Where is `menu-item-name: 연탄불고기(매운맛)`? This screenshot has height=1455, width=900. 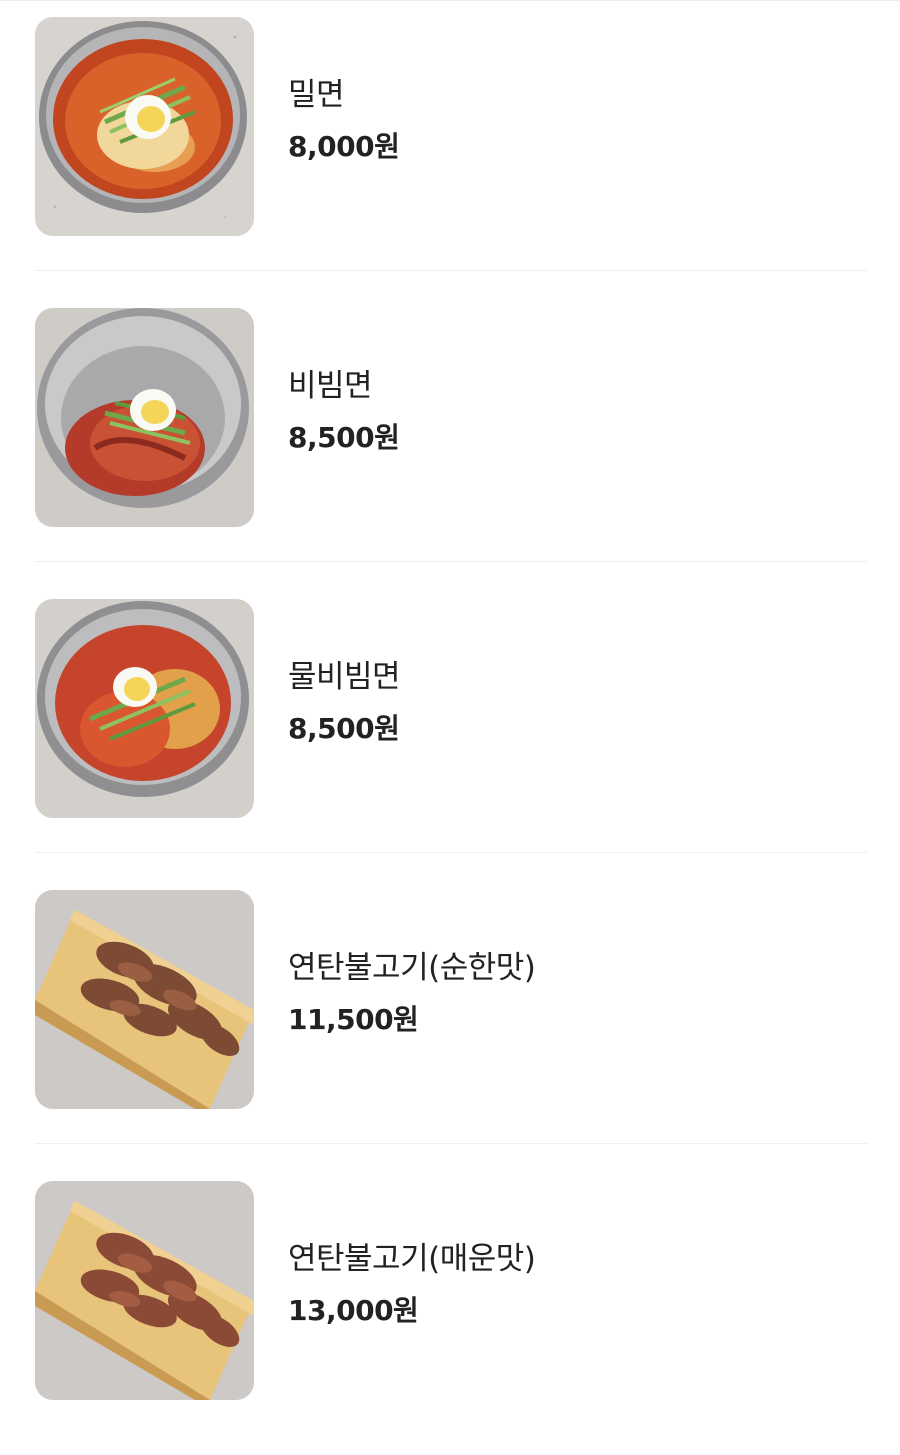
menu-item-name: 연탄불고기(매운맛) is located at coordinates (412, 1259).